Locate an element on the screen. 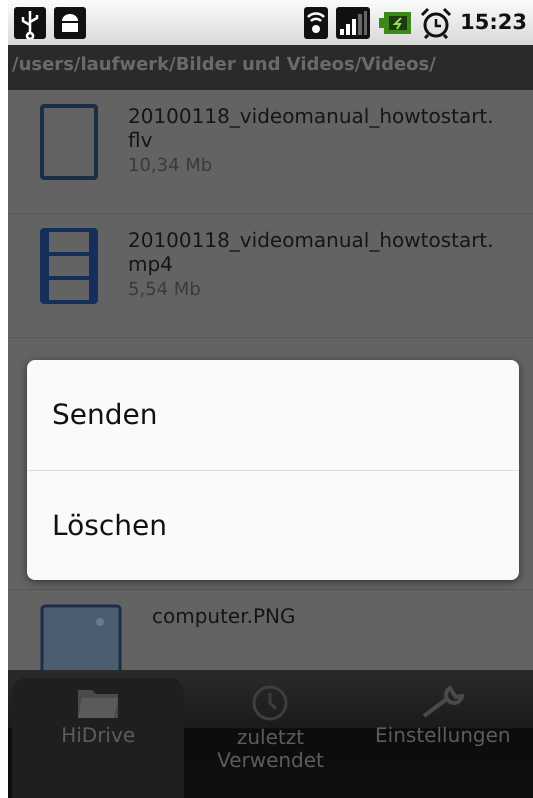 The height and width of the screenshot is (798, 533). tab: HiDrive is located at coordinates (98, 738).